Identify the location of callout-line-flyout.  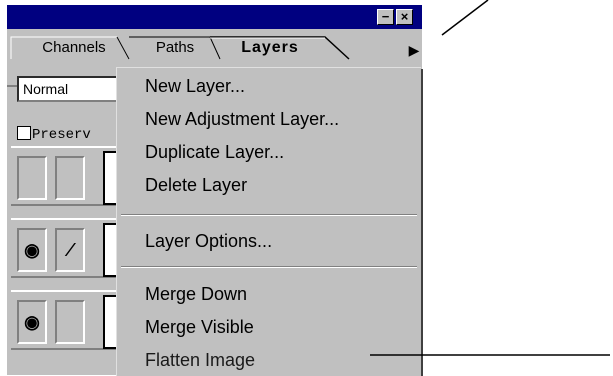
(465, 18).